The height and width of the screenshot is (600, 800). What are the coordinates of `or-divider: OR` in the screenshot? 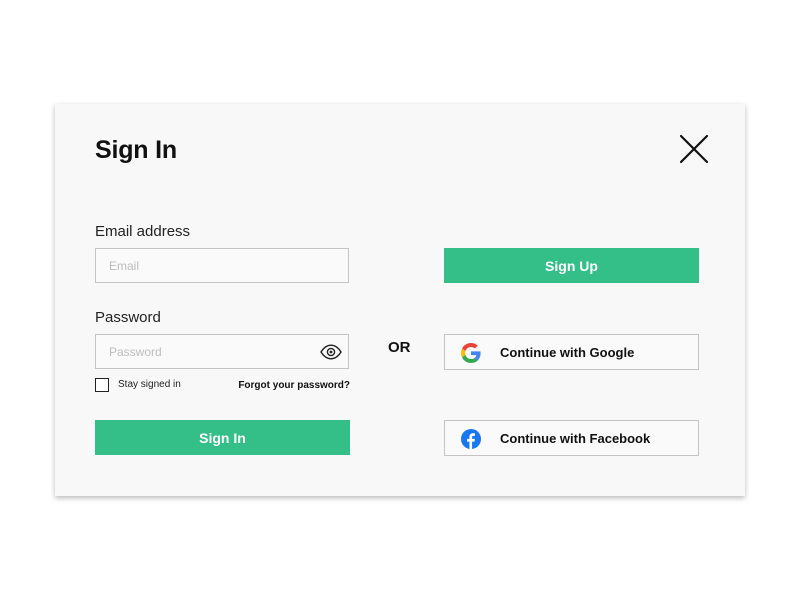 It's located at (399, 347).